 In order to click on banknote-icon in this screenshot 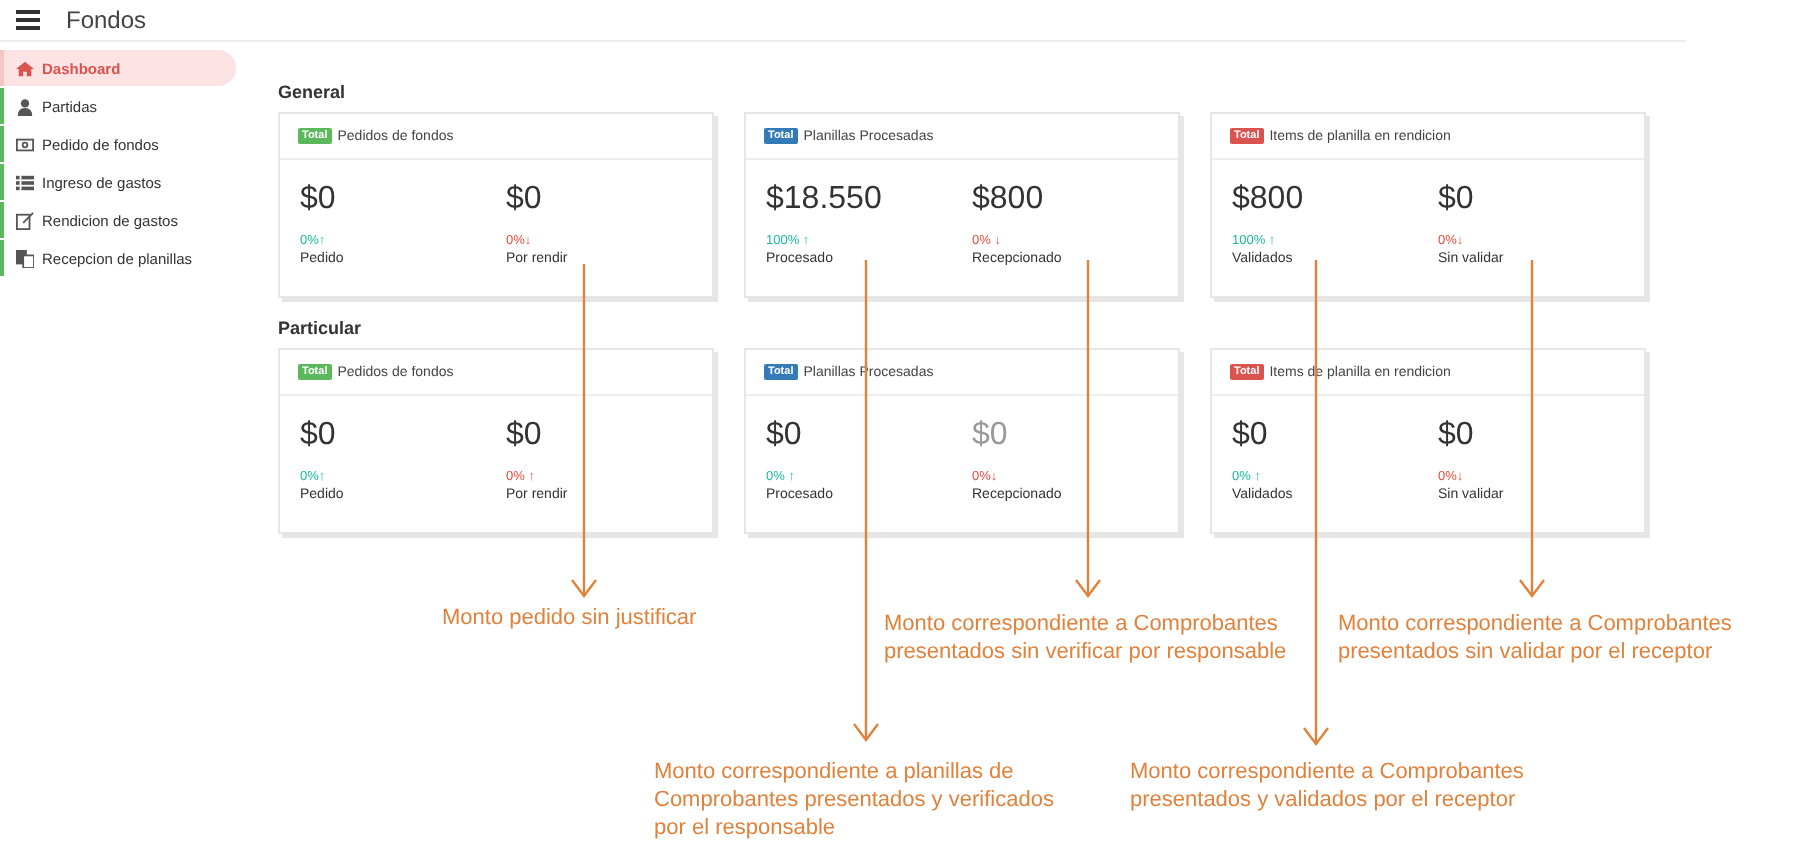, I will do `click(25, 144)`.